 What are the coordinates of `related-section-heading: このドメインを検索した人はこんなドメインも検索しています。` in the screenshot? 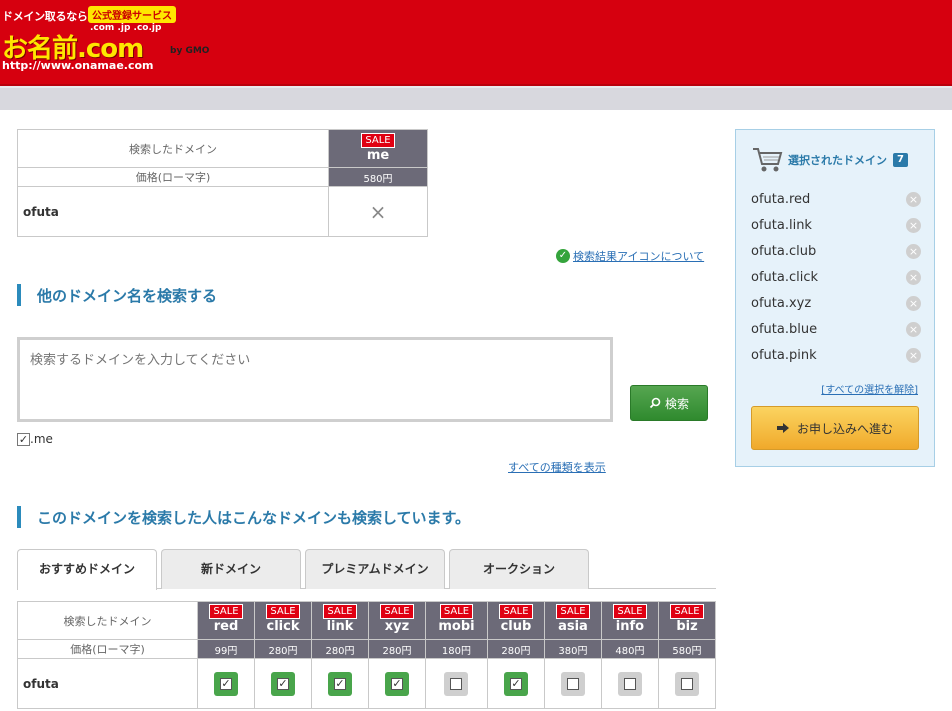 It's located at (254, 517).